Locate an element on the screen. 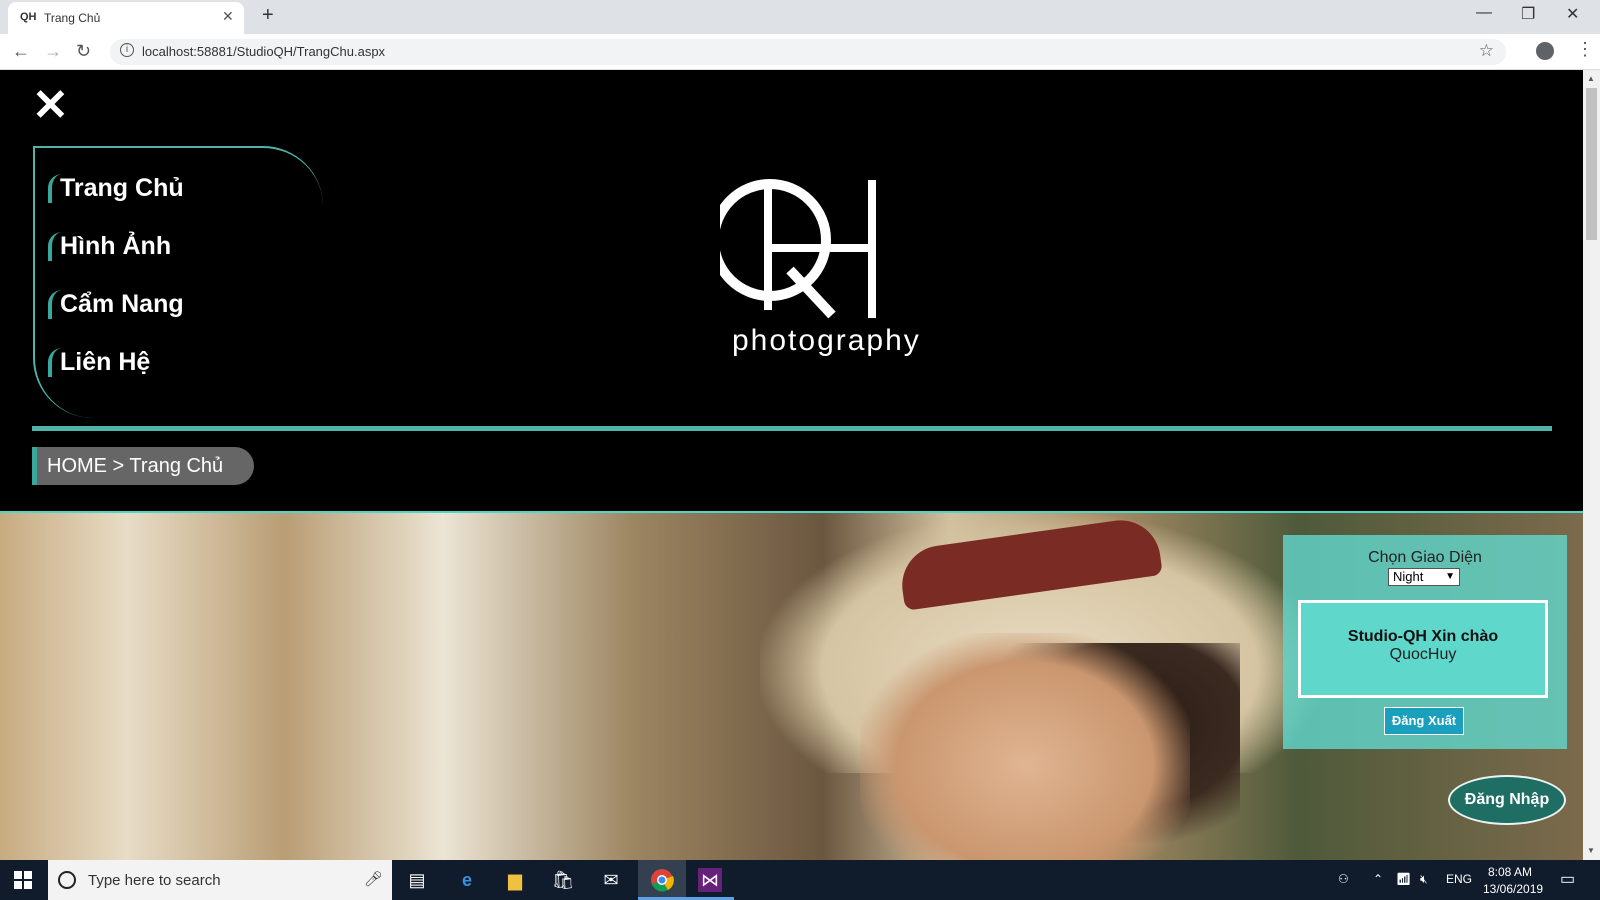  theme-select-value: Night is located at coordinates (1408, 576).